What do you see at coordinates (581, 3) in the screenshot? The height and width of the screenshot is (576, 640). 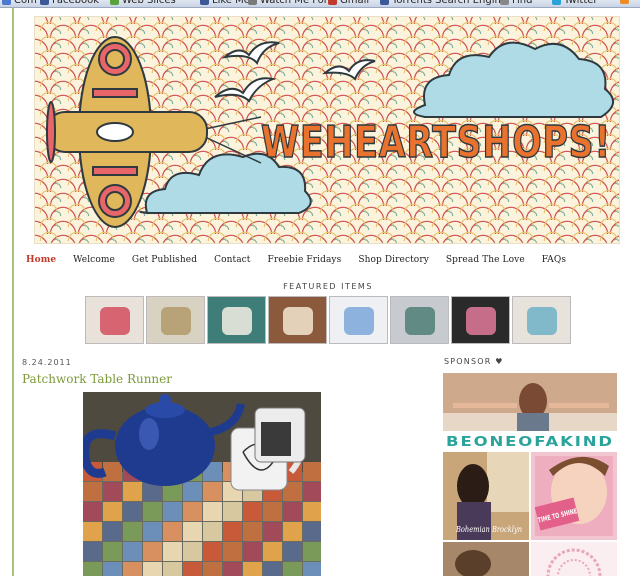 I see `bookmark-label: Twitter` at bounding box center [581, 3].